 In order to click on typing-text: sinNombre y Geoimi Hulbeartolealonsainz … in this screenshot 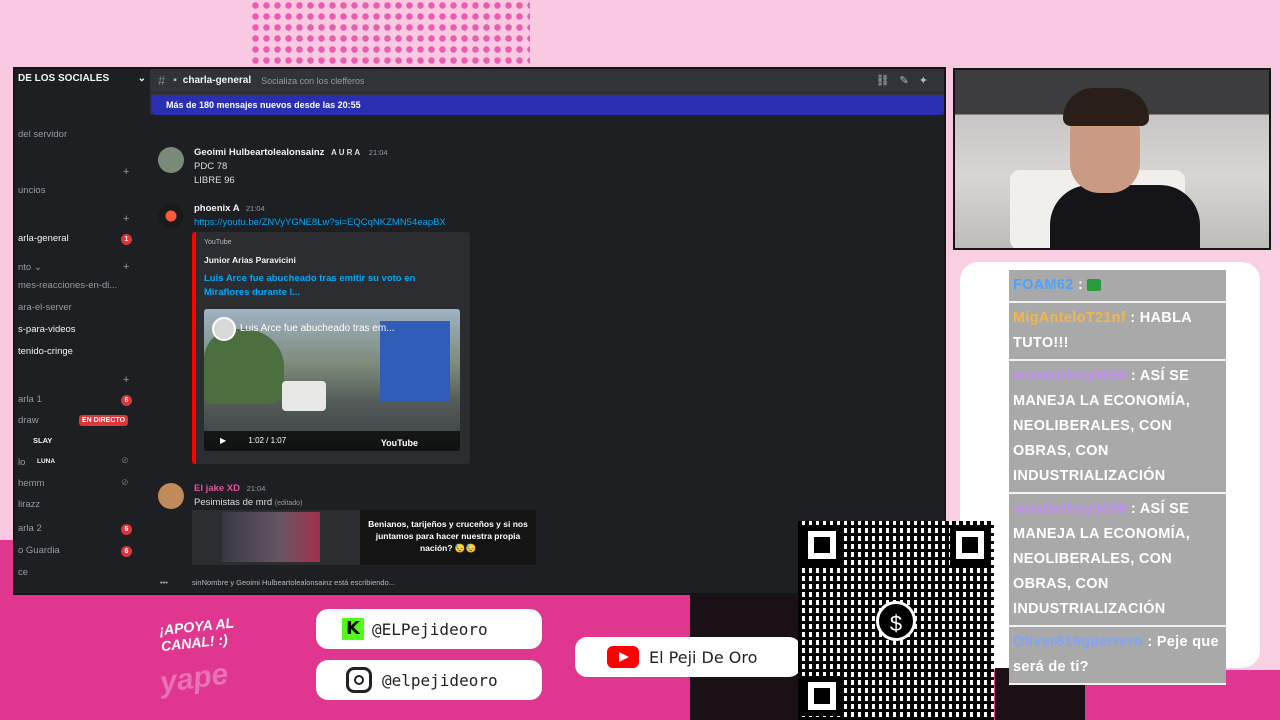, I will do `click(294, 582)`.